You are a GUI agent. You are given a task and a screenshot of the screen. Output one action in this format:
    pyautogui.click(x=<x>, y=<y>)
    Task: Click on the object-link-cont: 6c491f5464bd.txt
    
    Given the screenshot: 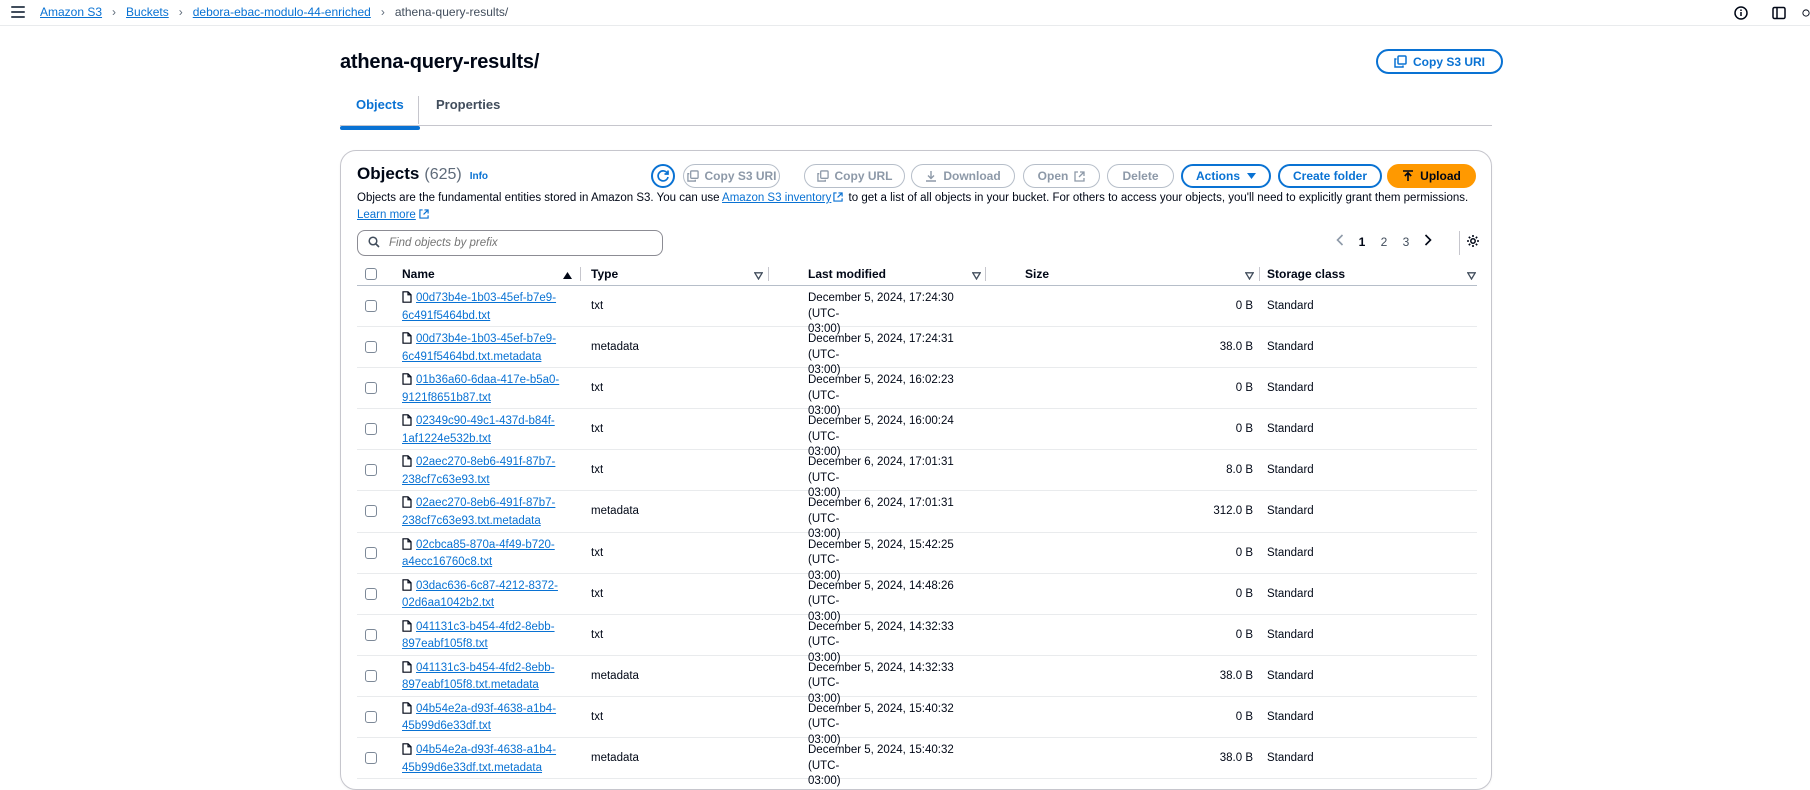 What is the action you would take?
    pyautogui.click(x=446, y=316)
    